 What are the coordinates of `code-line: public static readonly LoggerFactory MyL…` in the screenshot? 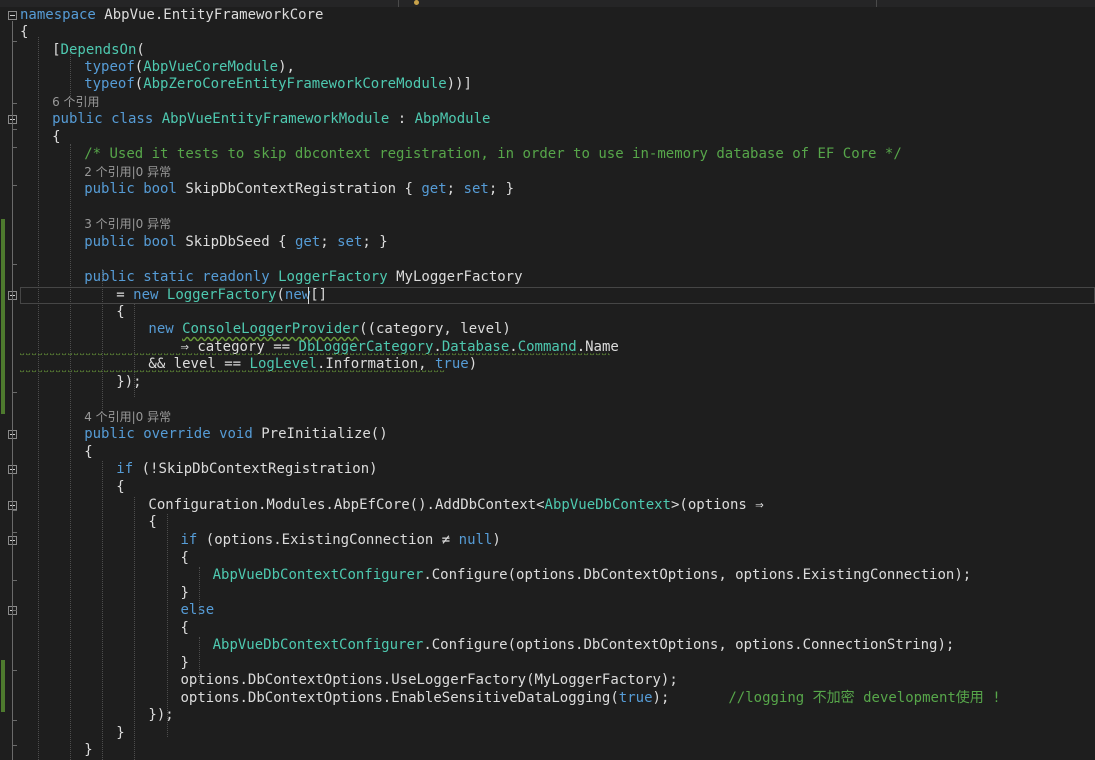 It's located at (557, 277).